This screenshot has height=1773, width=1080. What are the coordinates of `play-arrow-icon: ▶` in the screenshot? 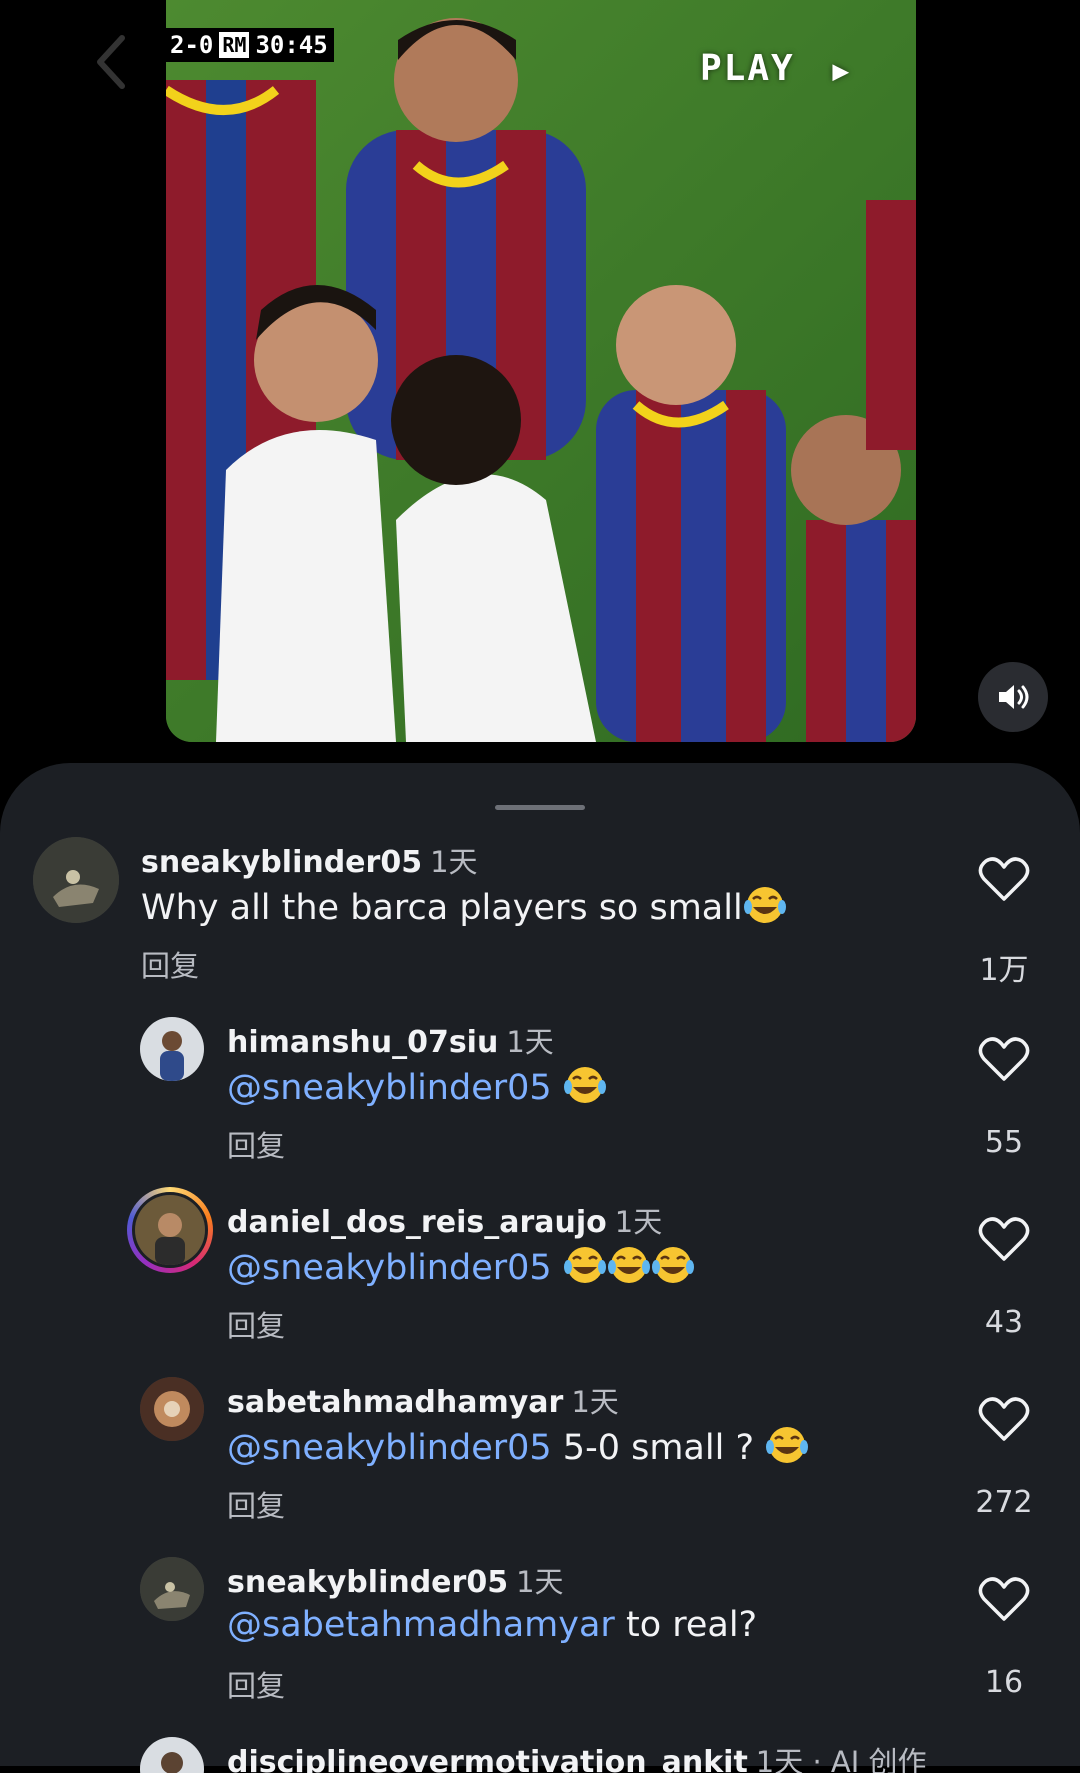 It's located at (842, 70).